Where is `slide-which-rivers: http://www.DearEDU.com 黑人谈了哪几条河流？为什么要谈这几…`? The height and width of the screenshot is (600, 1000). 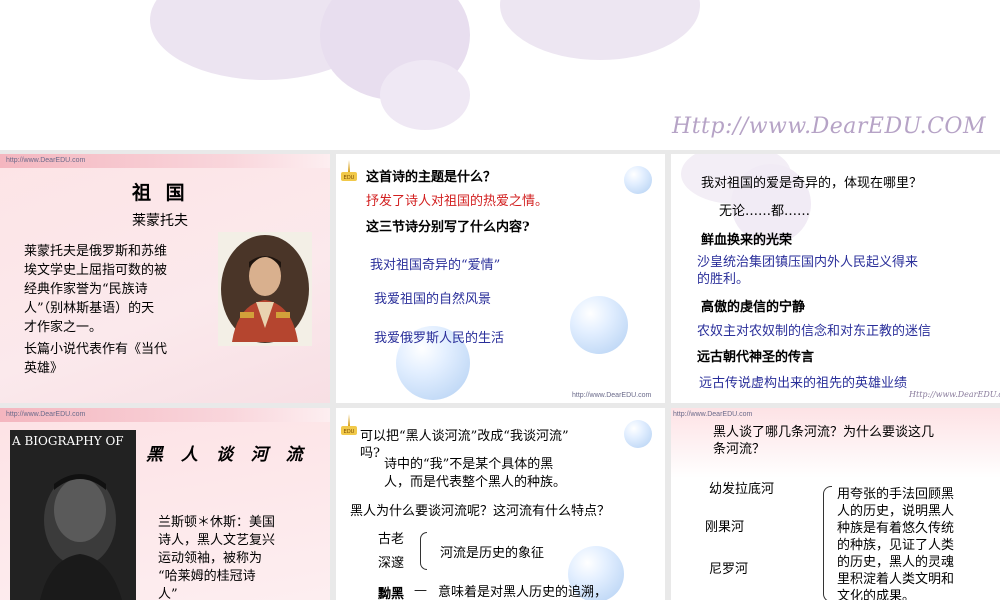 slide-which-rivers: http://www.DearEDU.com 黑人谈了哪几条河流？为什么要谈这几… is located at coordinates (835, 504).